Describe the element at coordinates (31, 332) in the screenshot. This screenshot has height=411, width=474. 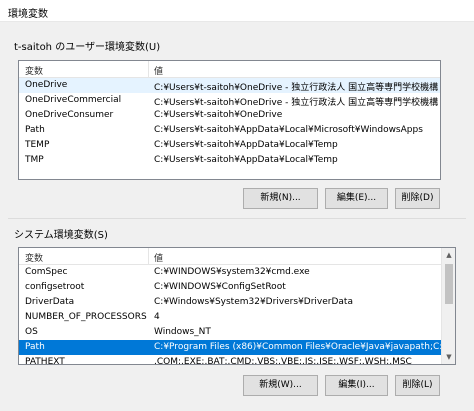
I see `var-name: OS` at that location.